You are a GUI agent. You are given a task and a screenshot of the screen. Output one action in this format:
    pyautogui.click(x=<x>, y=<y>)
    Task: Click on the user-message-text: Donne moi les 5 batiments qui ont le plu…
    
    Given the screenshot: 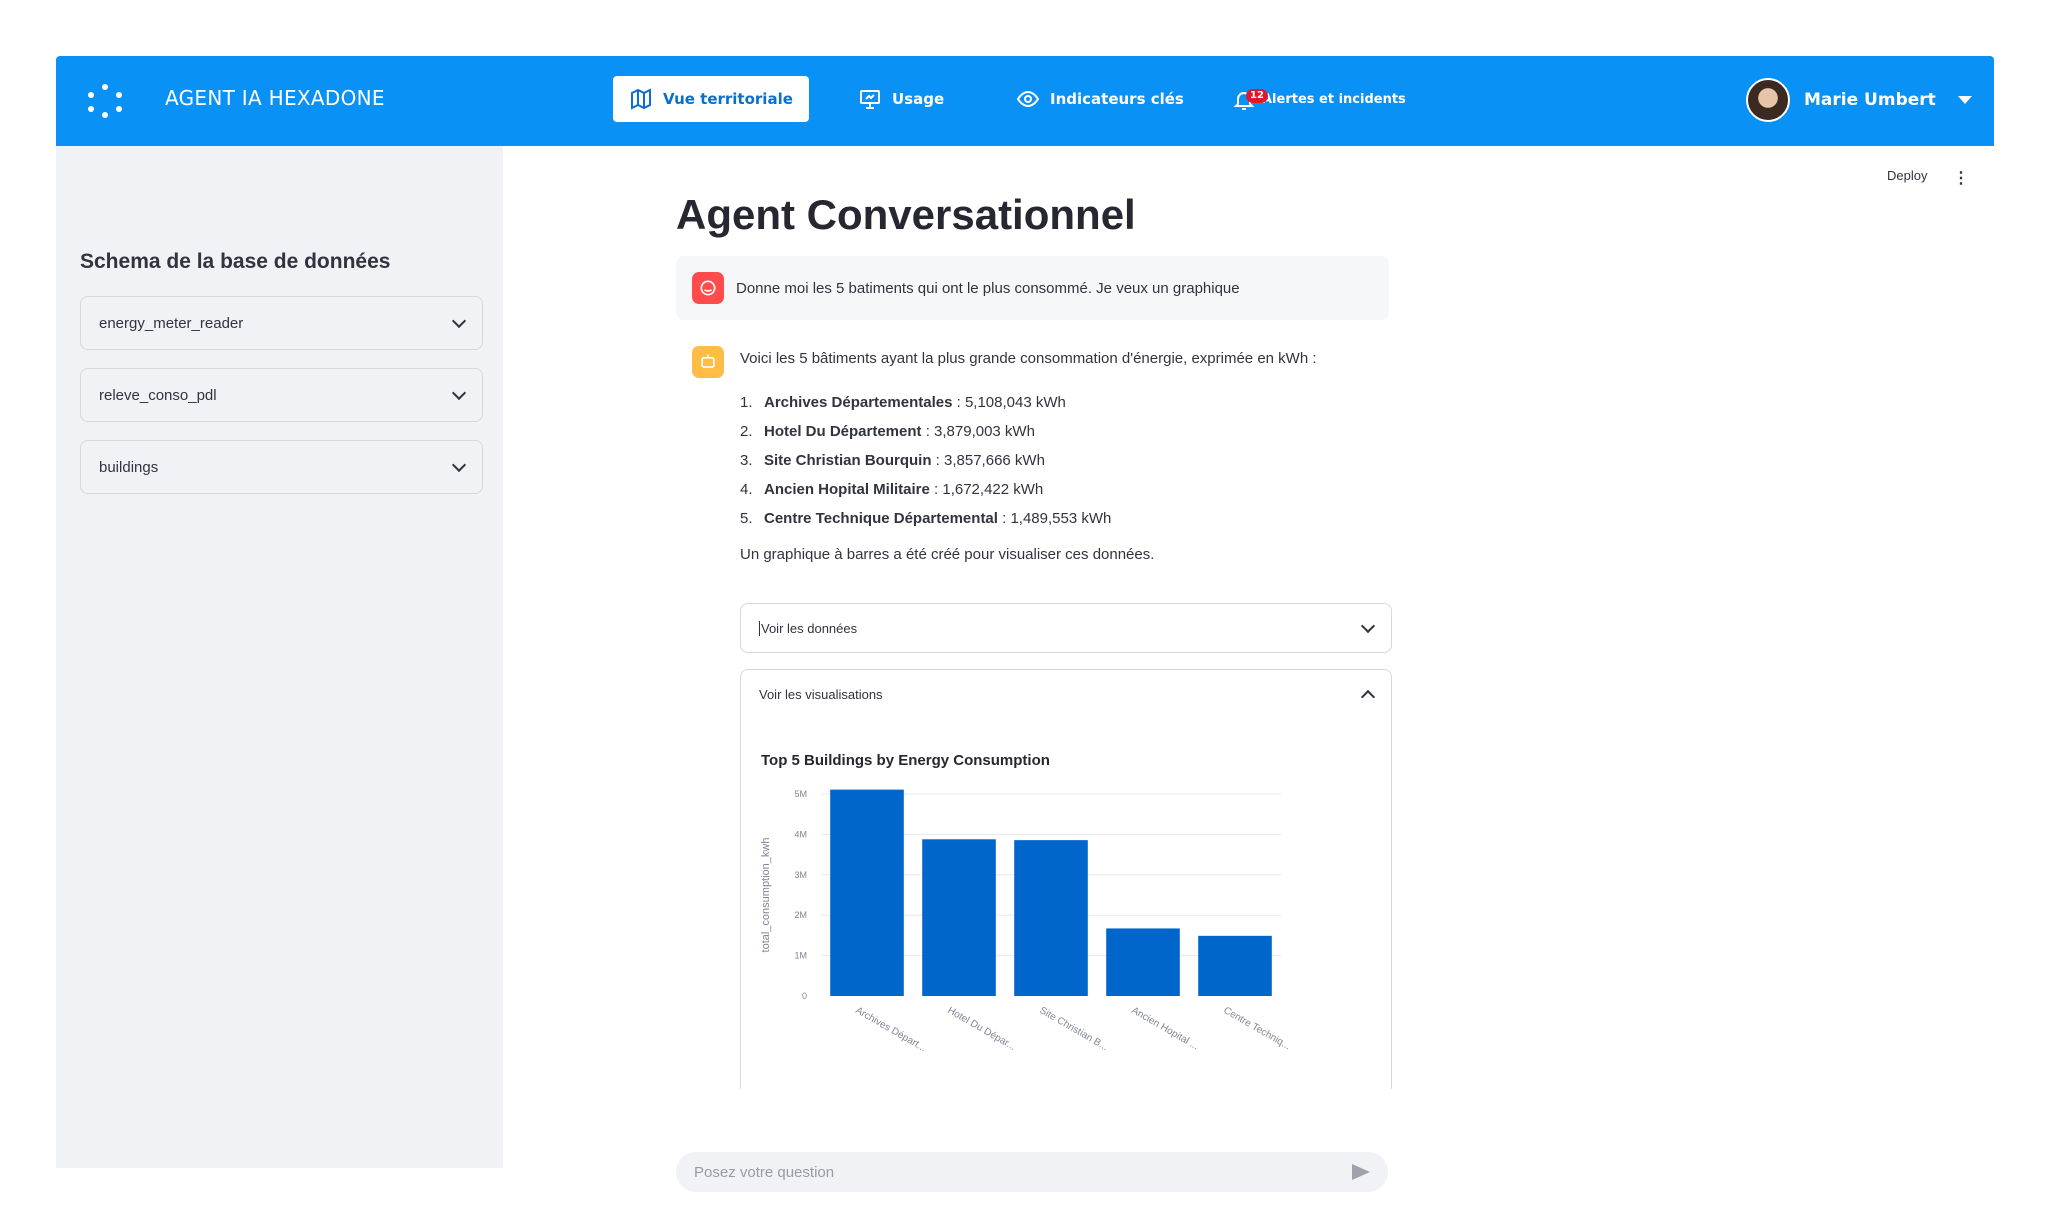 What is the action you would take?
    pyautogui.click(x=988, y=288)
    